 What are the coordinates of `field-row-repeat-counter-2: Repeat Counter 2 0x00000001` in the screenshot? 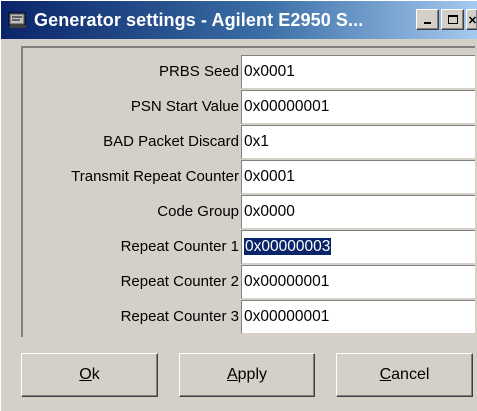 It's located at (249, 282).